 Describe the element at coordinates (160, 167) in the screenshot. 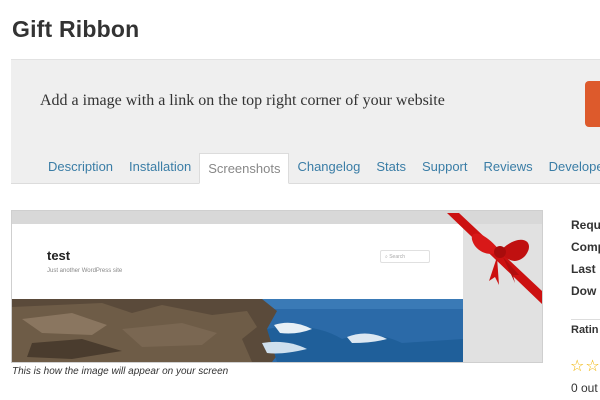

I see `tab-installation: Installation` at that location.